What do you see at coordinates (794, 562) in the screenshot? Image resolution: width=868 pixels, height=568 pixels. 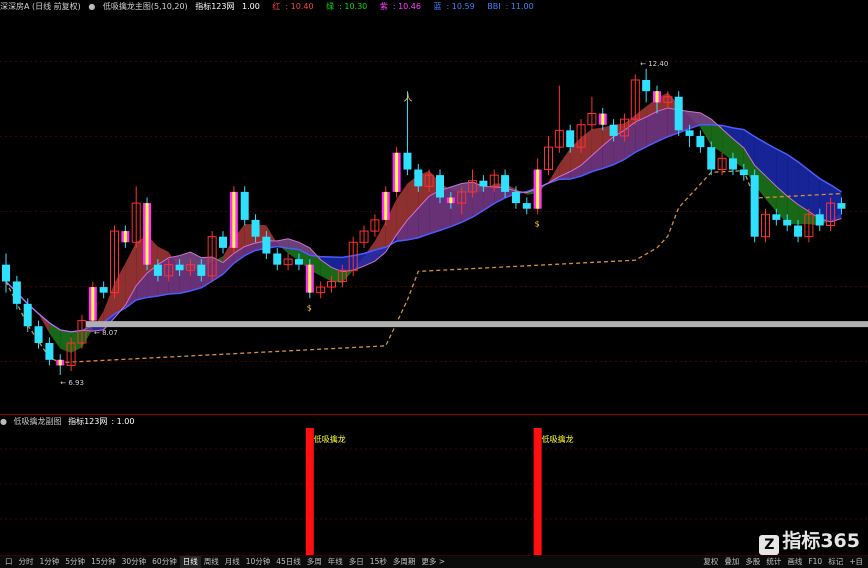 I see `tool-tab-4: 画线` at bounding box center [794, 562].